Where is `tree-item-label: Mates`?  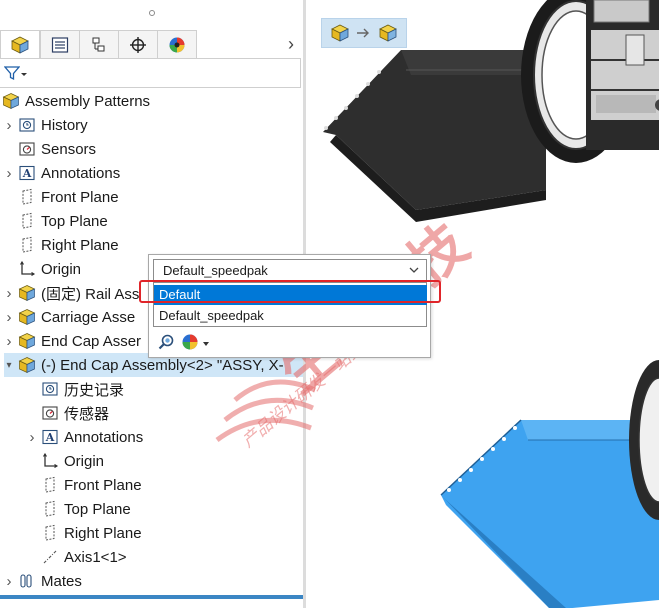 tree-item-label: Mates is located at coordinates (61, 581).